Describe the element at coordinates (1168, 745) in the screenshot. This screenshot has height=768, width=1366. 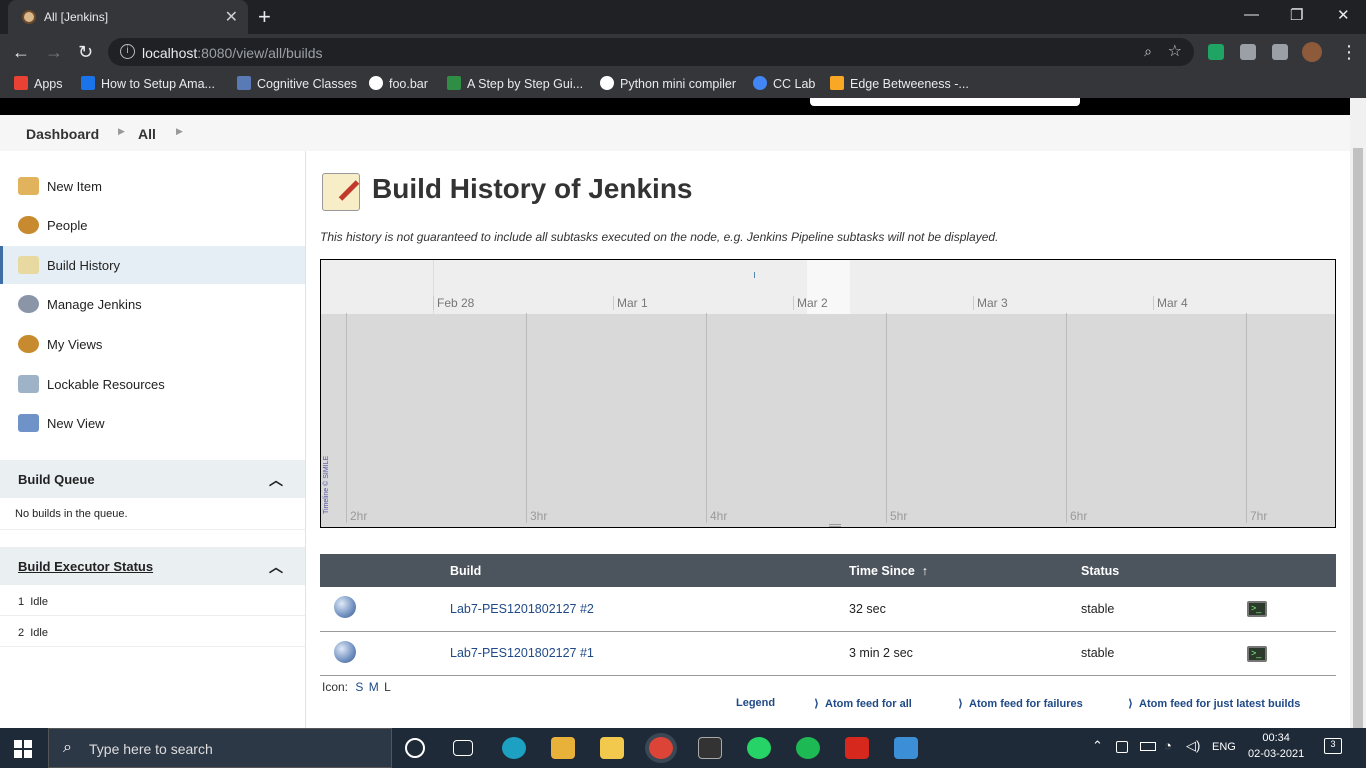
I see `wifi-icon: ◔` at that location.